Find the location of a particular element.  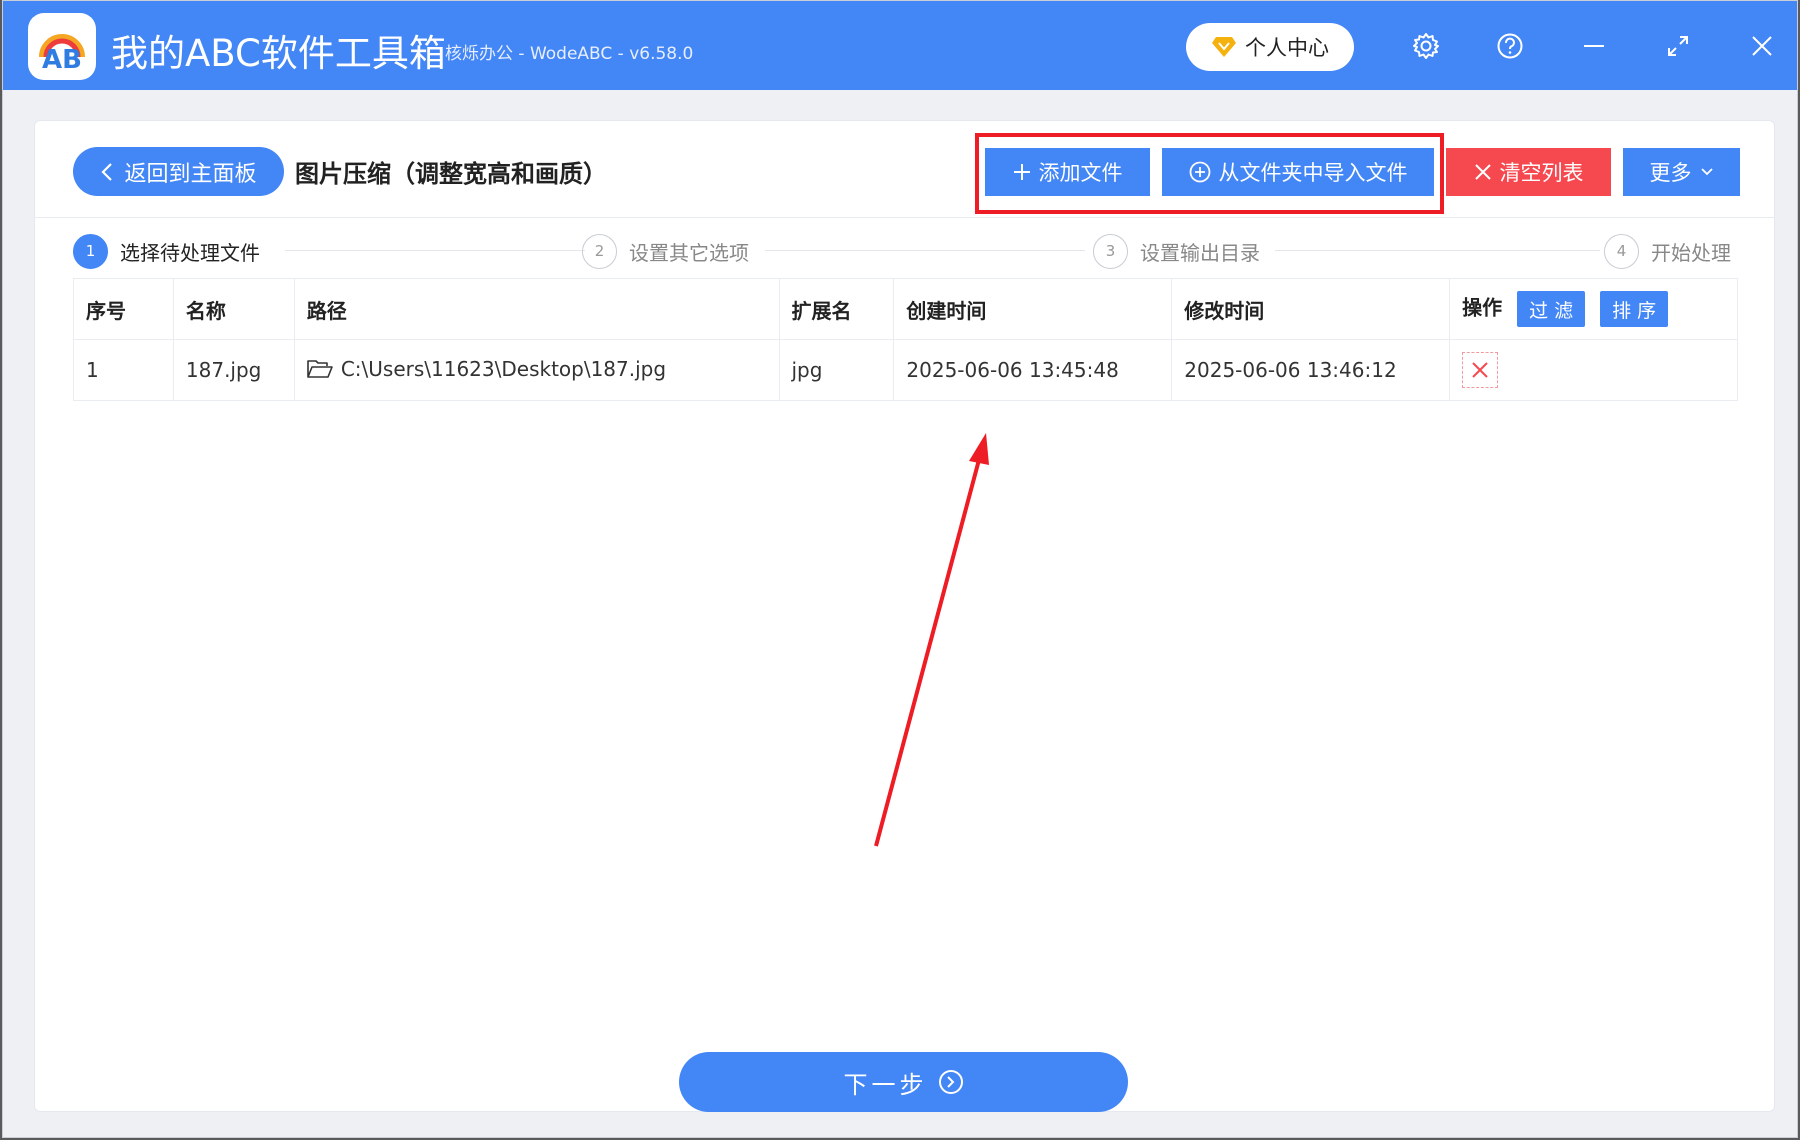

back-label: 返回到主面板 is located at coordinates (190, 174).